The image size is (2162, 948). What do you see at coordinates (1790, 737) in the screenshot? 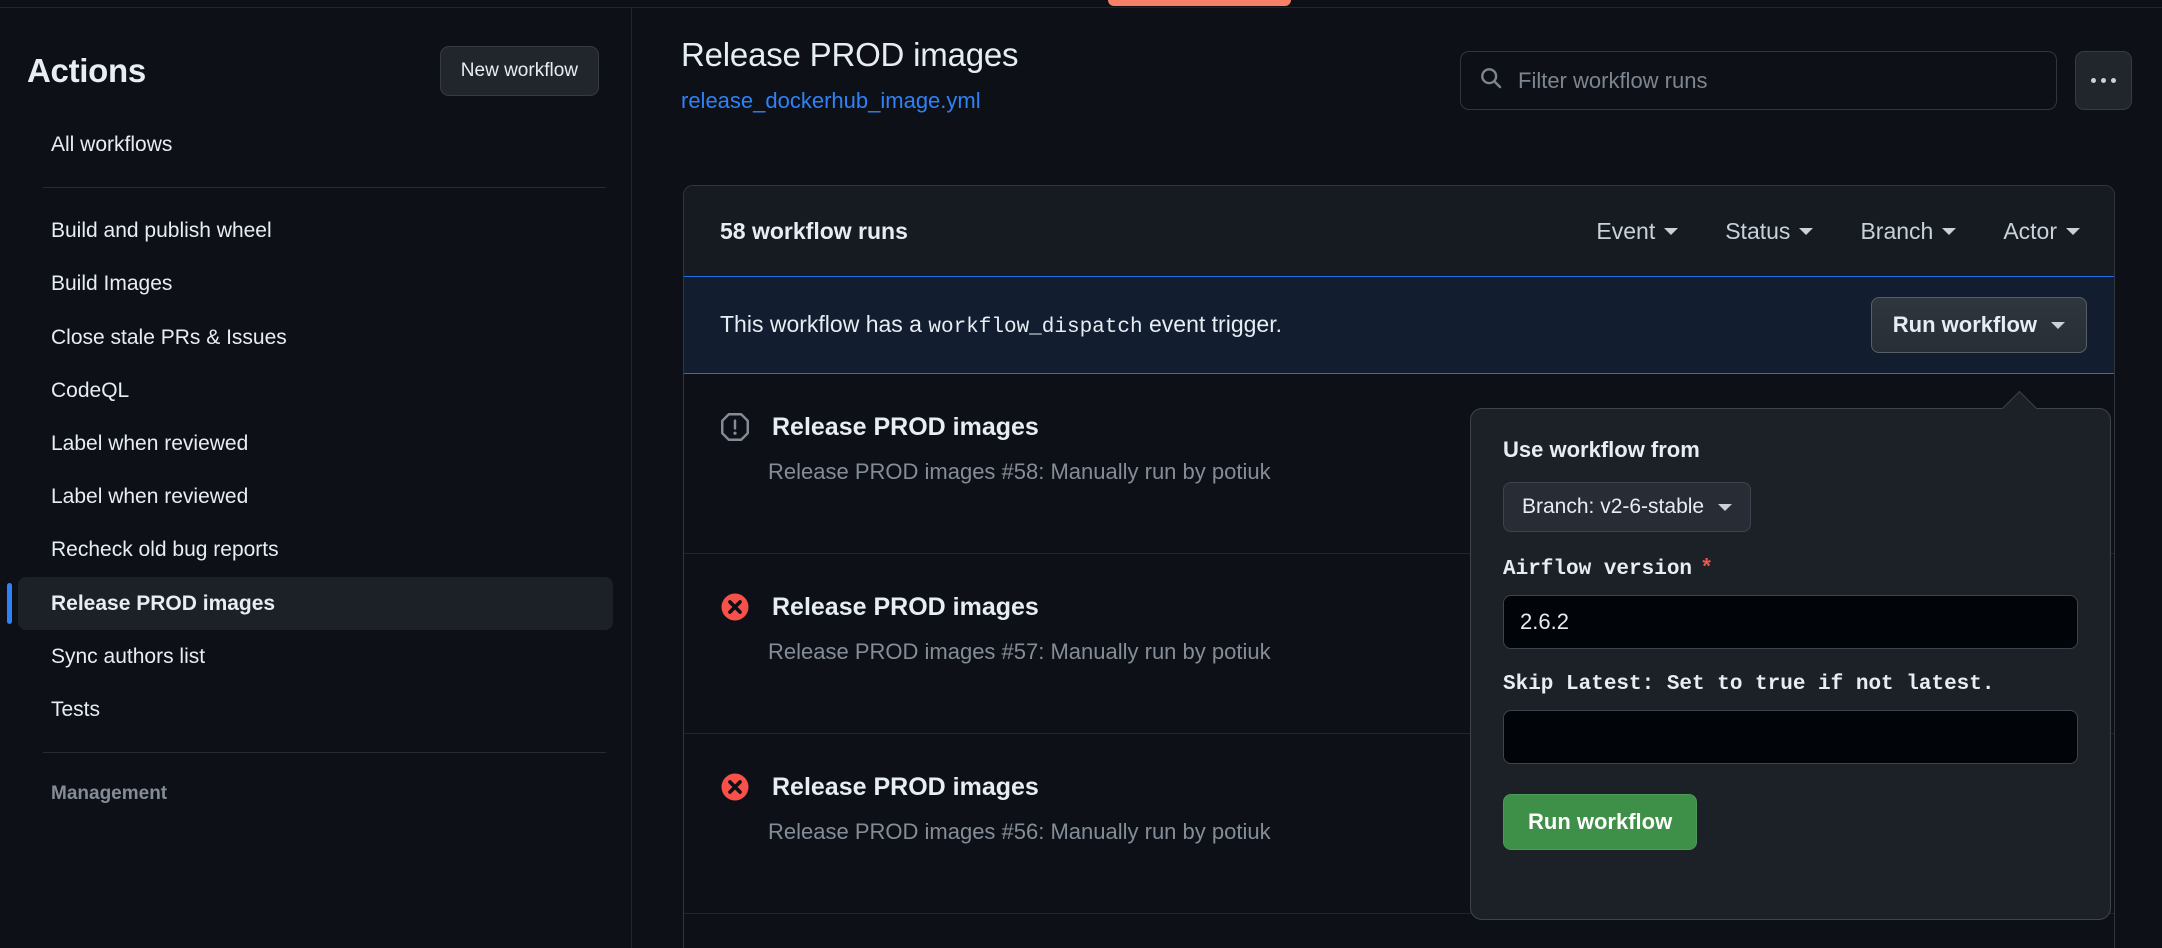
I see `skip-latest-input` at bounding box center [1790, 737].